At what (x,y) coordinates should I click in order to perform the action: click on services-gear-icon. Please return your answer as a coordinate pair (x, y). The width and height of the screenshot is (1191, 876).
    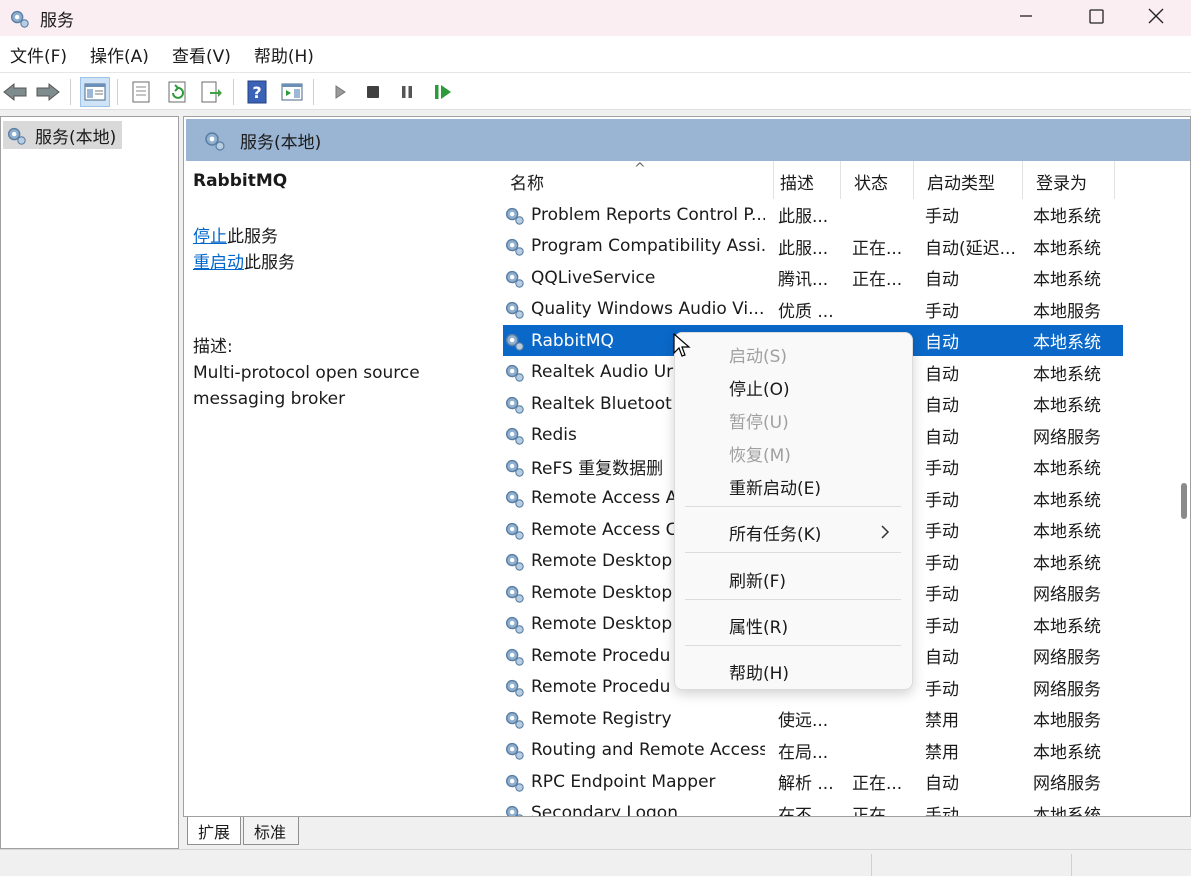
    Looking at the image, I should click on (16, 136).